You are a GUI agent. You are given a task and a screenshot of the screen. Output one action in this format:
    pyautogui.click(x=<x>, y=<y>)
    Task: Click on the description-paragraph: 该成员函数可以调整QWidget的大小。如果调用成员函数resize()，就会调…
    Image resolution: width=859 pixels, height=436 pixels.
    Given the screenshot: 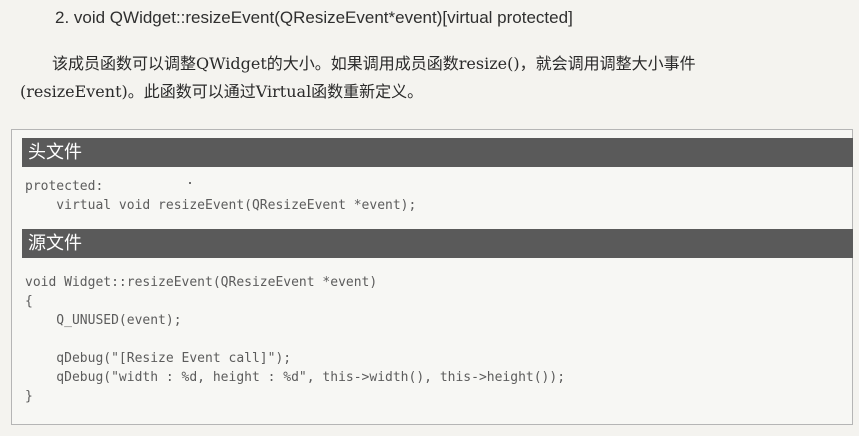 What is the action you would take?
    pyautogui.click(x=435, y=78)
    